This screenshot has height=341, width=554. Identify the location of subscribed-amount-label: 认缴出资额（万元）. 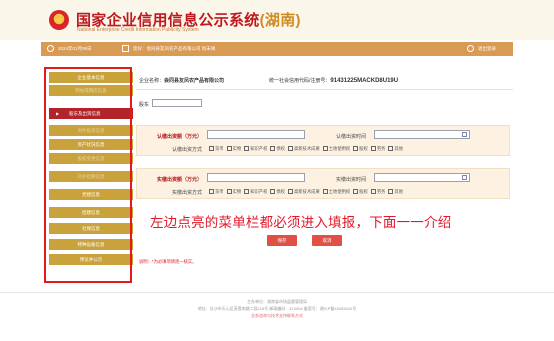
(179, 137).